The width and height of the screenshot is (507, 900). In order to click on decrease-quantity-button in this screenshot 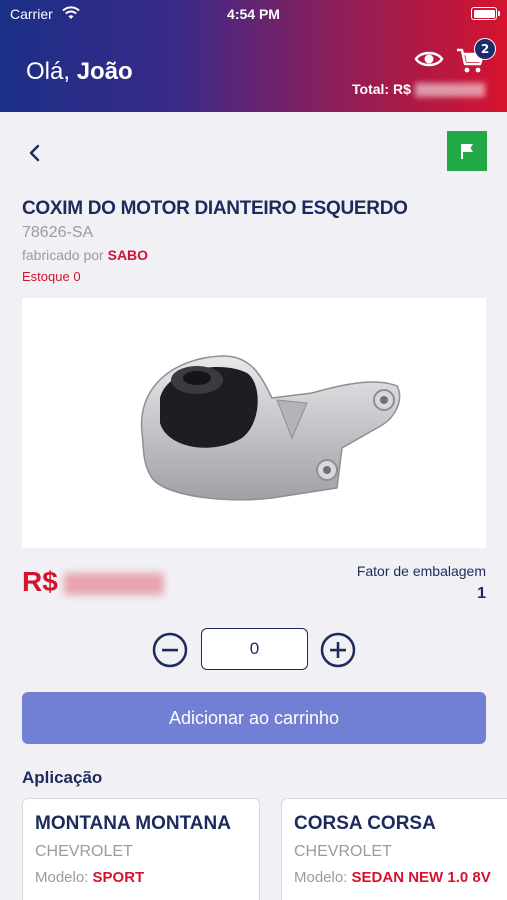, I will do `click(170, 650)`.